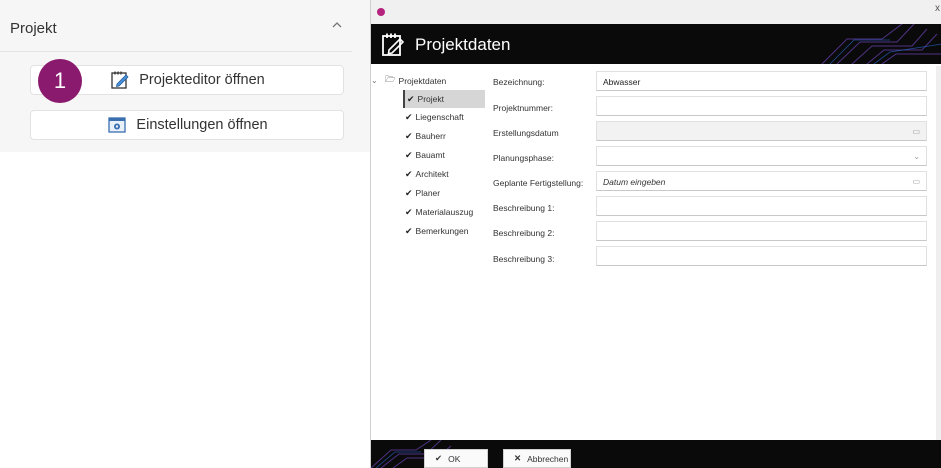 The image size is (941, 468). Describe the element at coordinates (937, 8) in the screenshot. I see `close-icon: x` at that location.